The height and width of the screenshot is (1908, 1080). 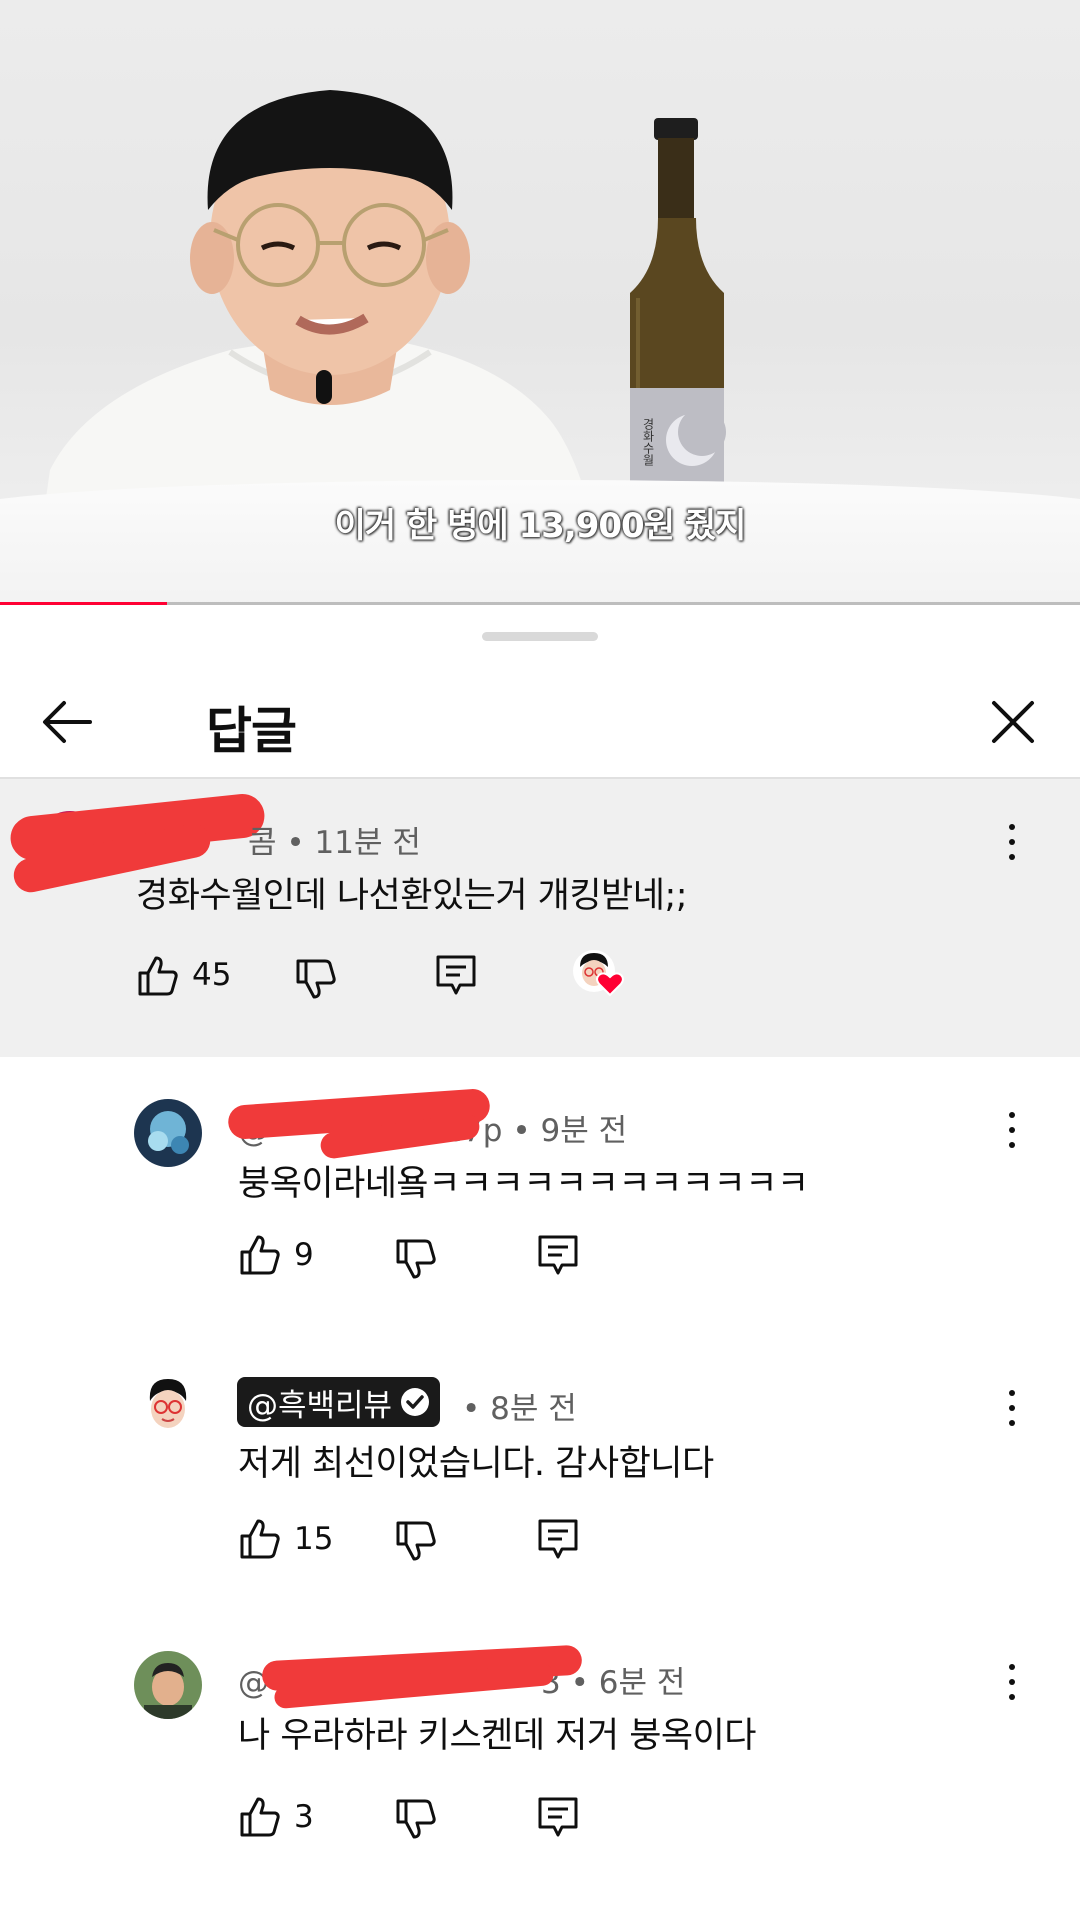 I want to click on like-count: 9, so click(x=304, y=1255).